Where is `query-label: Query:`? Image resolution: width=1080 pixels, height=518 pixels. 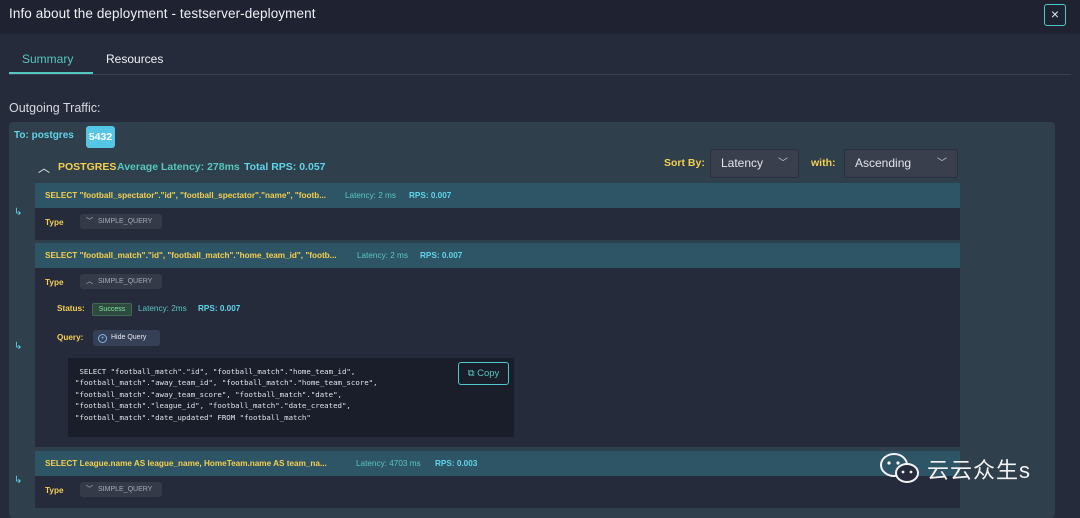 query-label: Query: is located at coordinates (70, 337).